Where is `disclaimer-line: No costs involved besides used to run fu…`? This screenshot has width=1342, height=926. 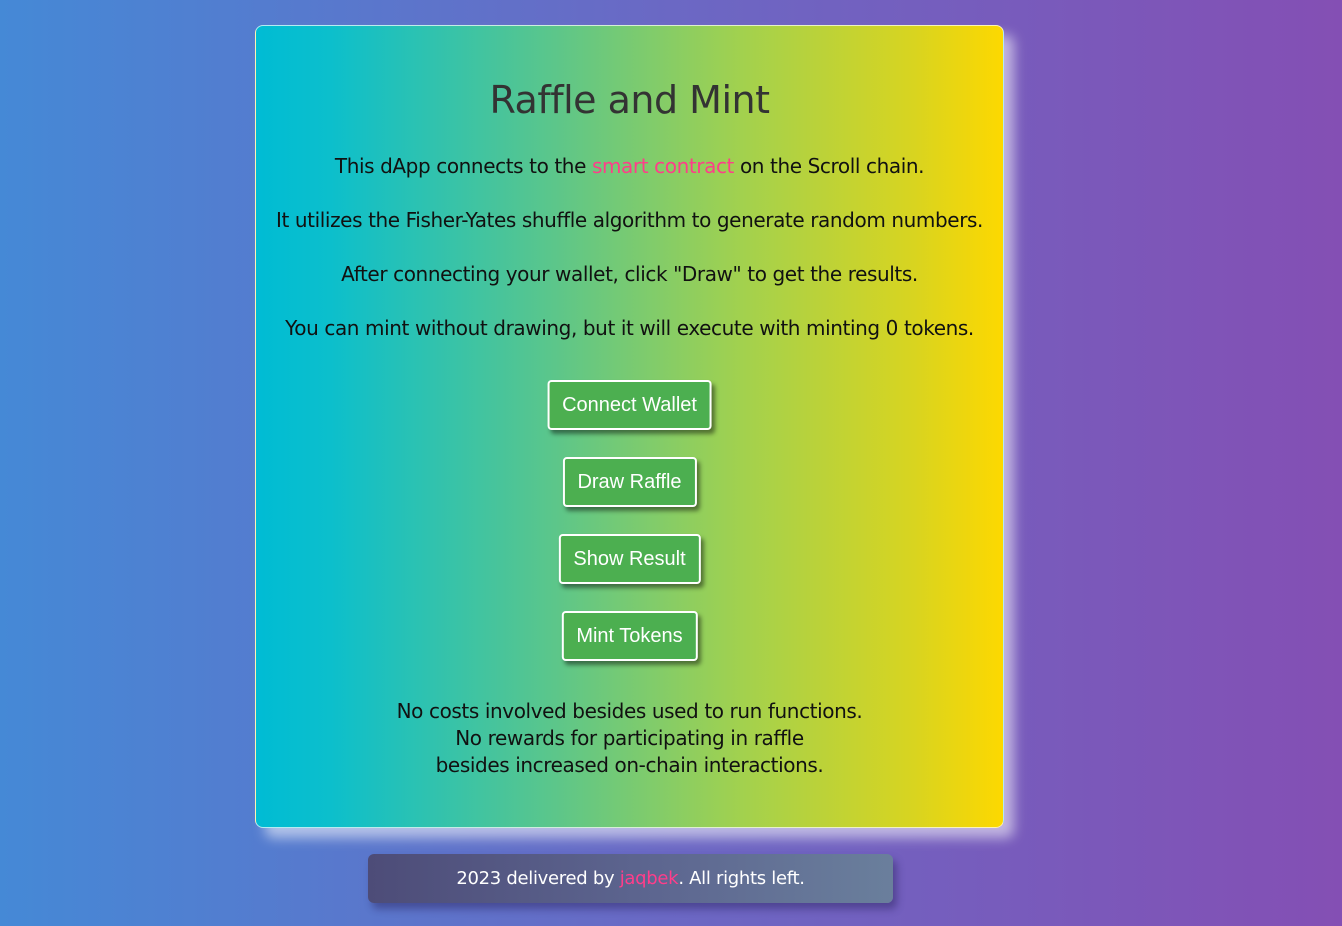 disclaimer-line: No costs involved besides used to run fu… is located at coordinates (629, 711).